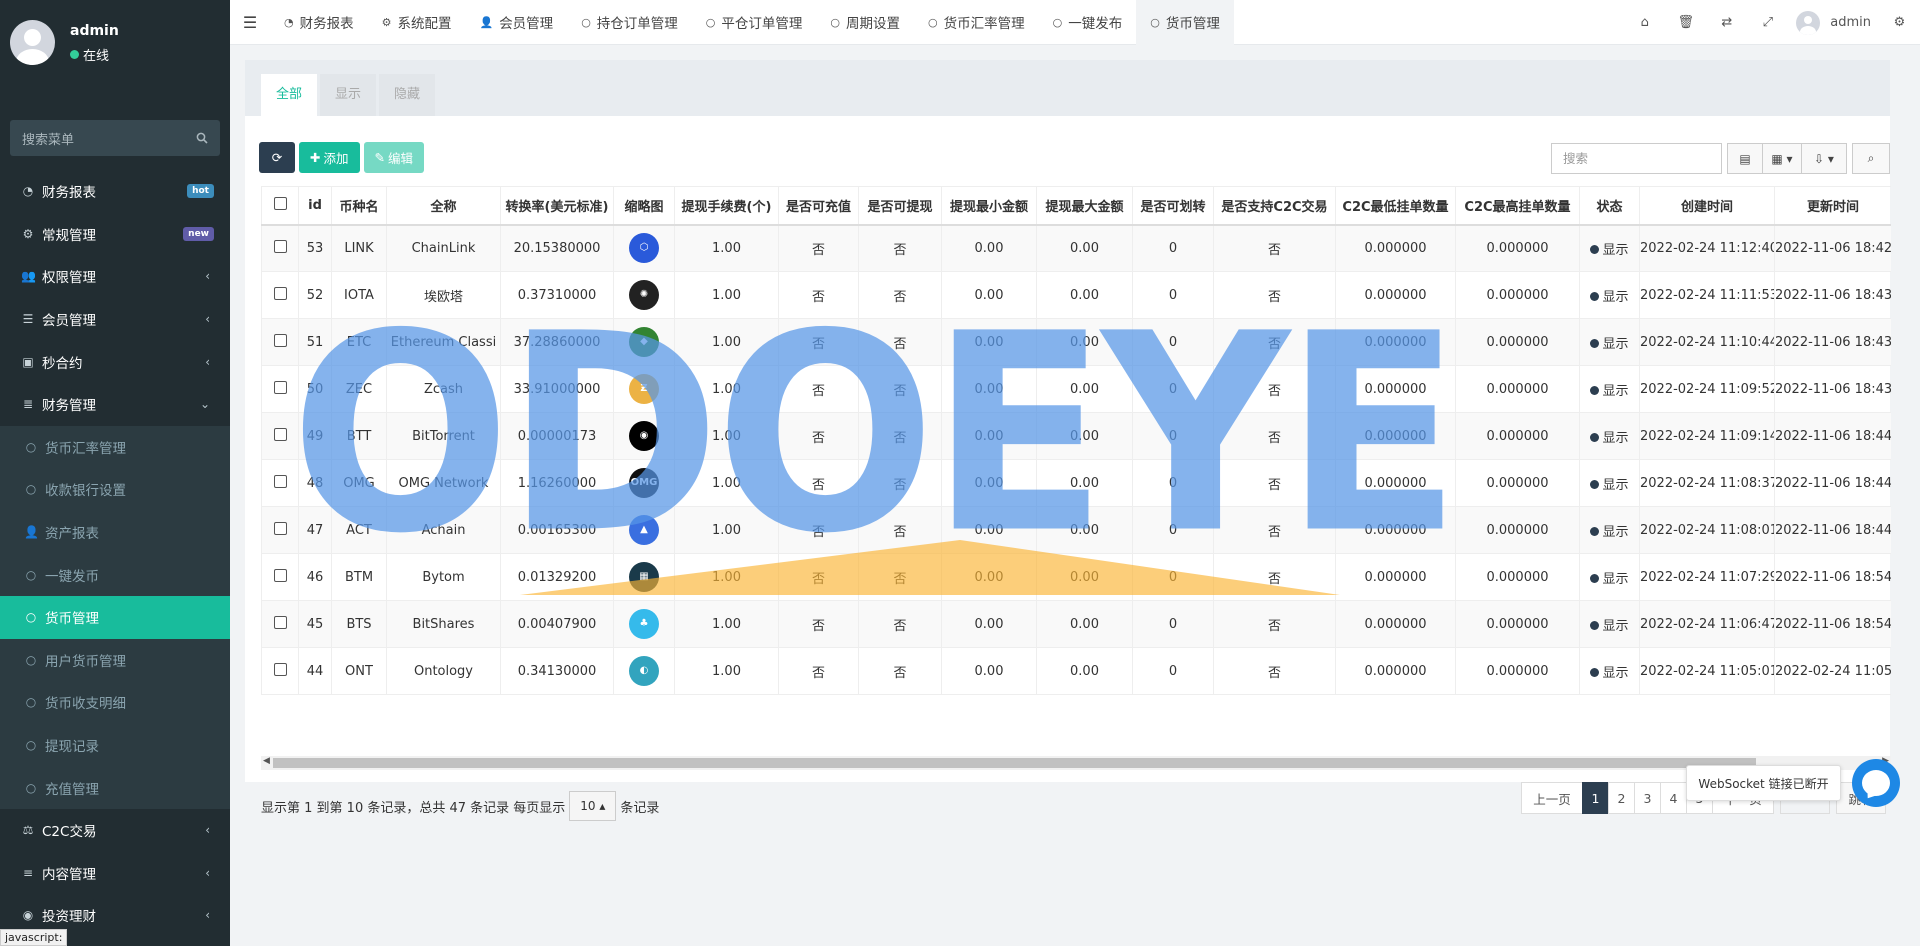 This screenshot has height=946, width=1920. What do you see at coordinates (629, 22) in the screenshot?
I see `tab-3: ○ 持仓订单管理` at bounding box center [629, 22].